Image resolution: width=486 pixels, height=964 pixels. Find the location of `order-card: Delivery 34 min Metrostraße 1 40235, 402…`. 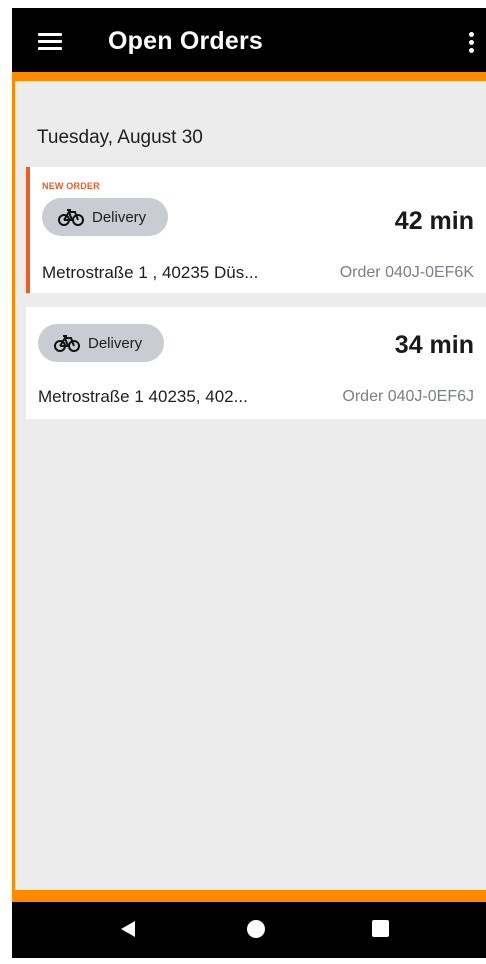

order-card: Delivery 34 min Metrostraße 1 40235, 402… is located at coordinates (256, 363).